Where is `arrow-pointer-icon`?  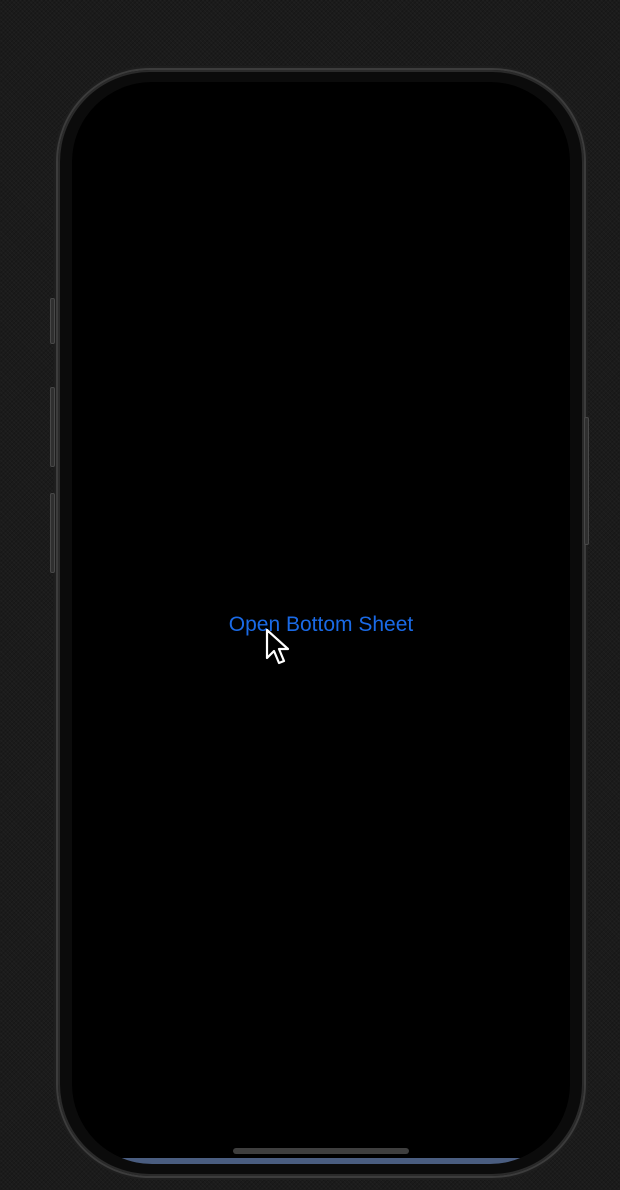 arrow-pointer-icon is located at coordinates (277, 646).